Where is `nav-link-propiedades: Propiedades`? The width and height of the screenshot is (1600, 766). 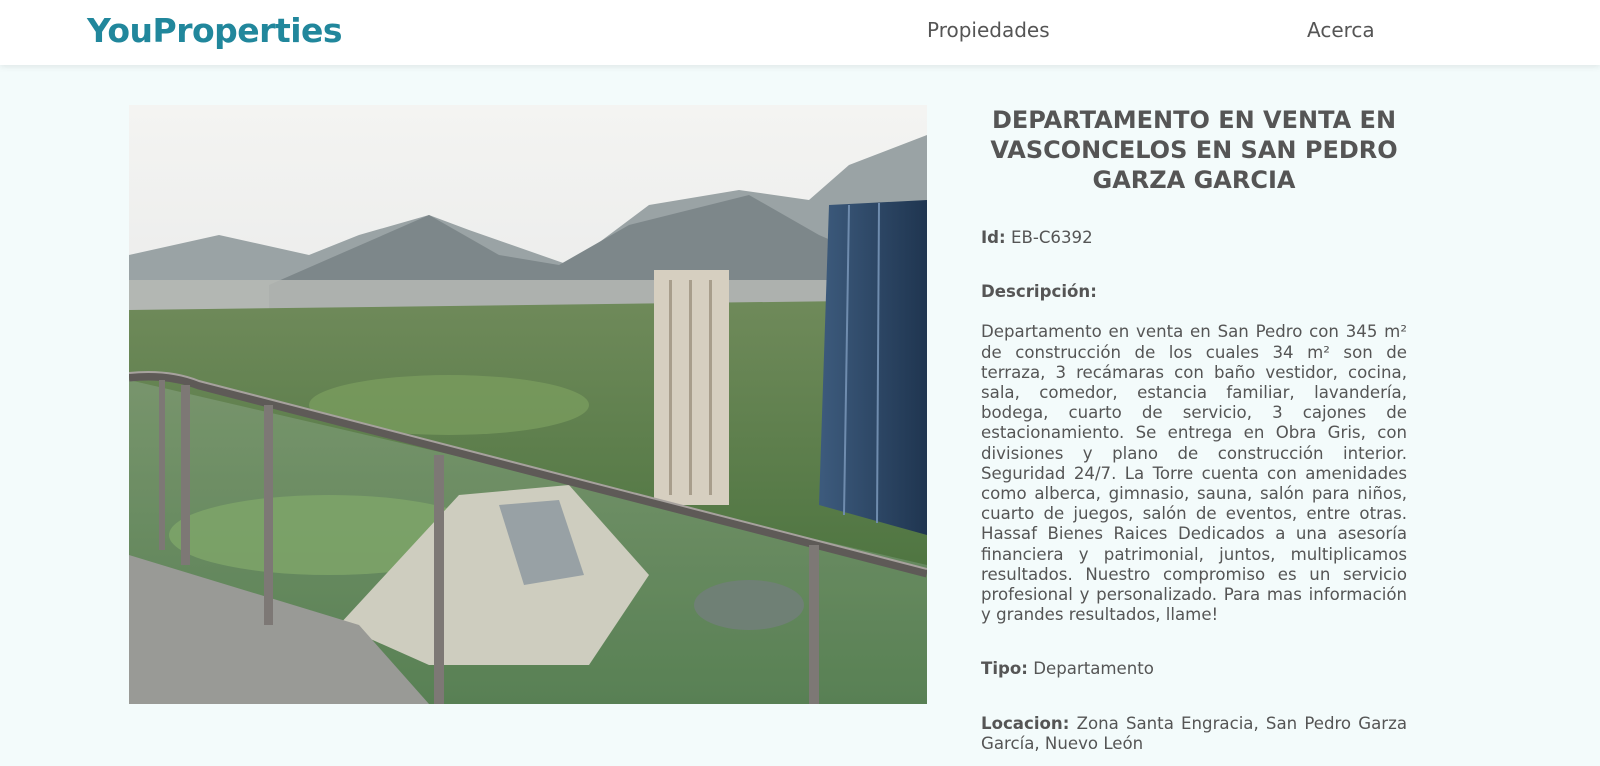 nav-link-propiedades: Propiedades is located at coordinates (988, 30).